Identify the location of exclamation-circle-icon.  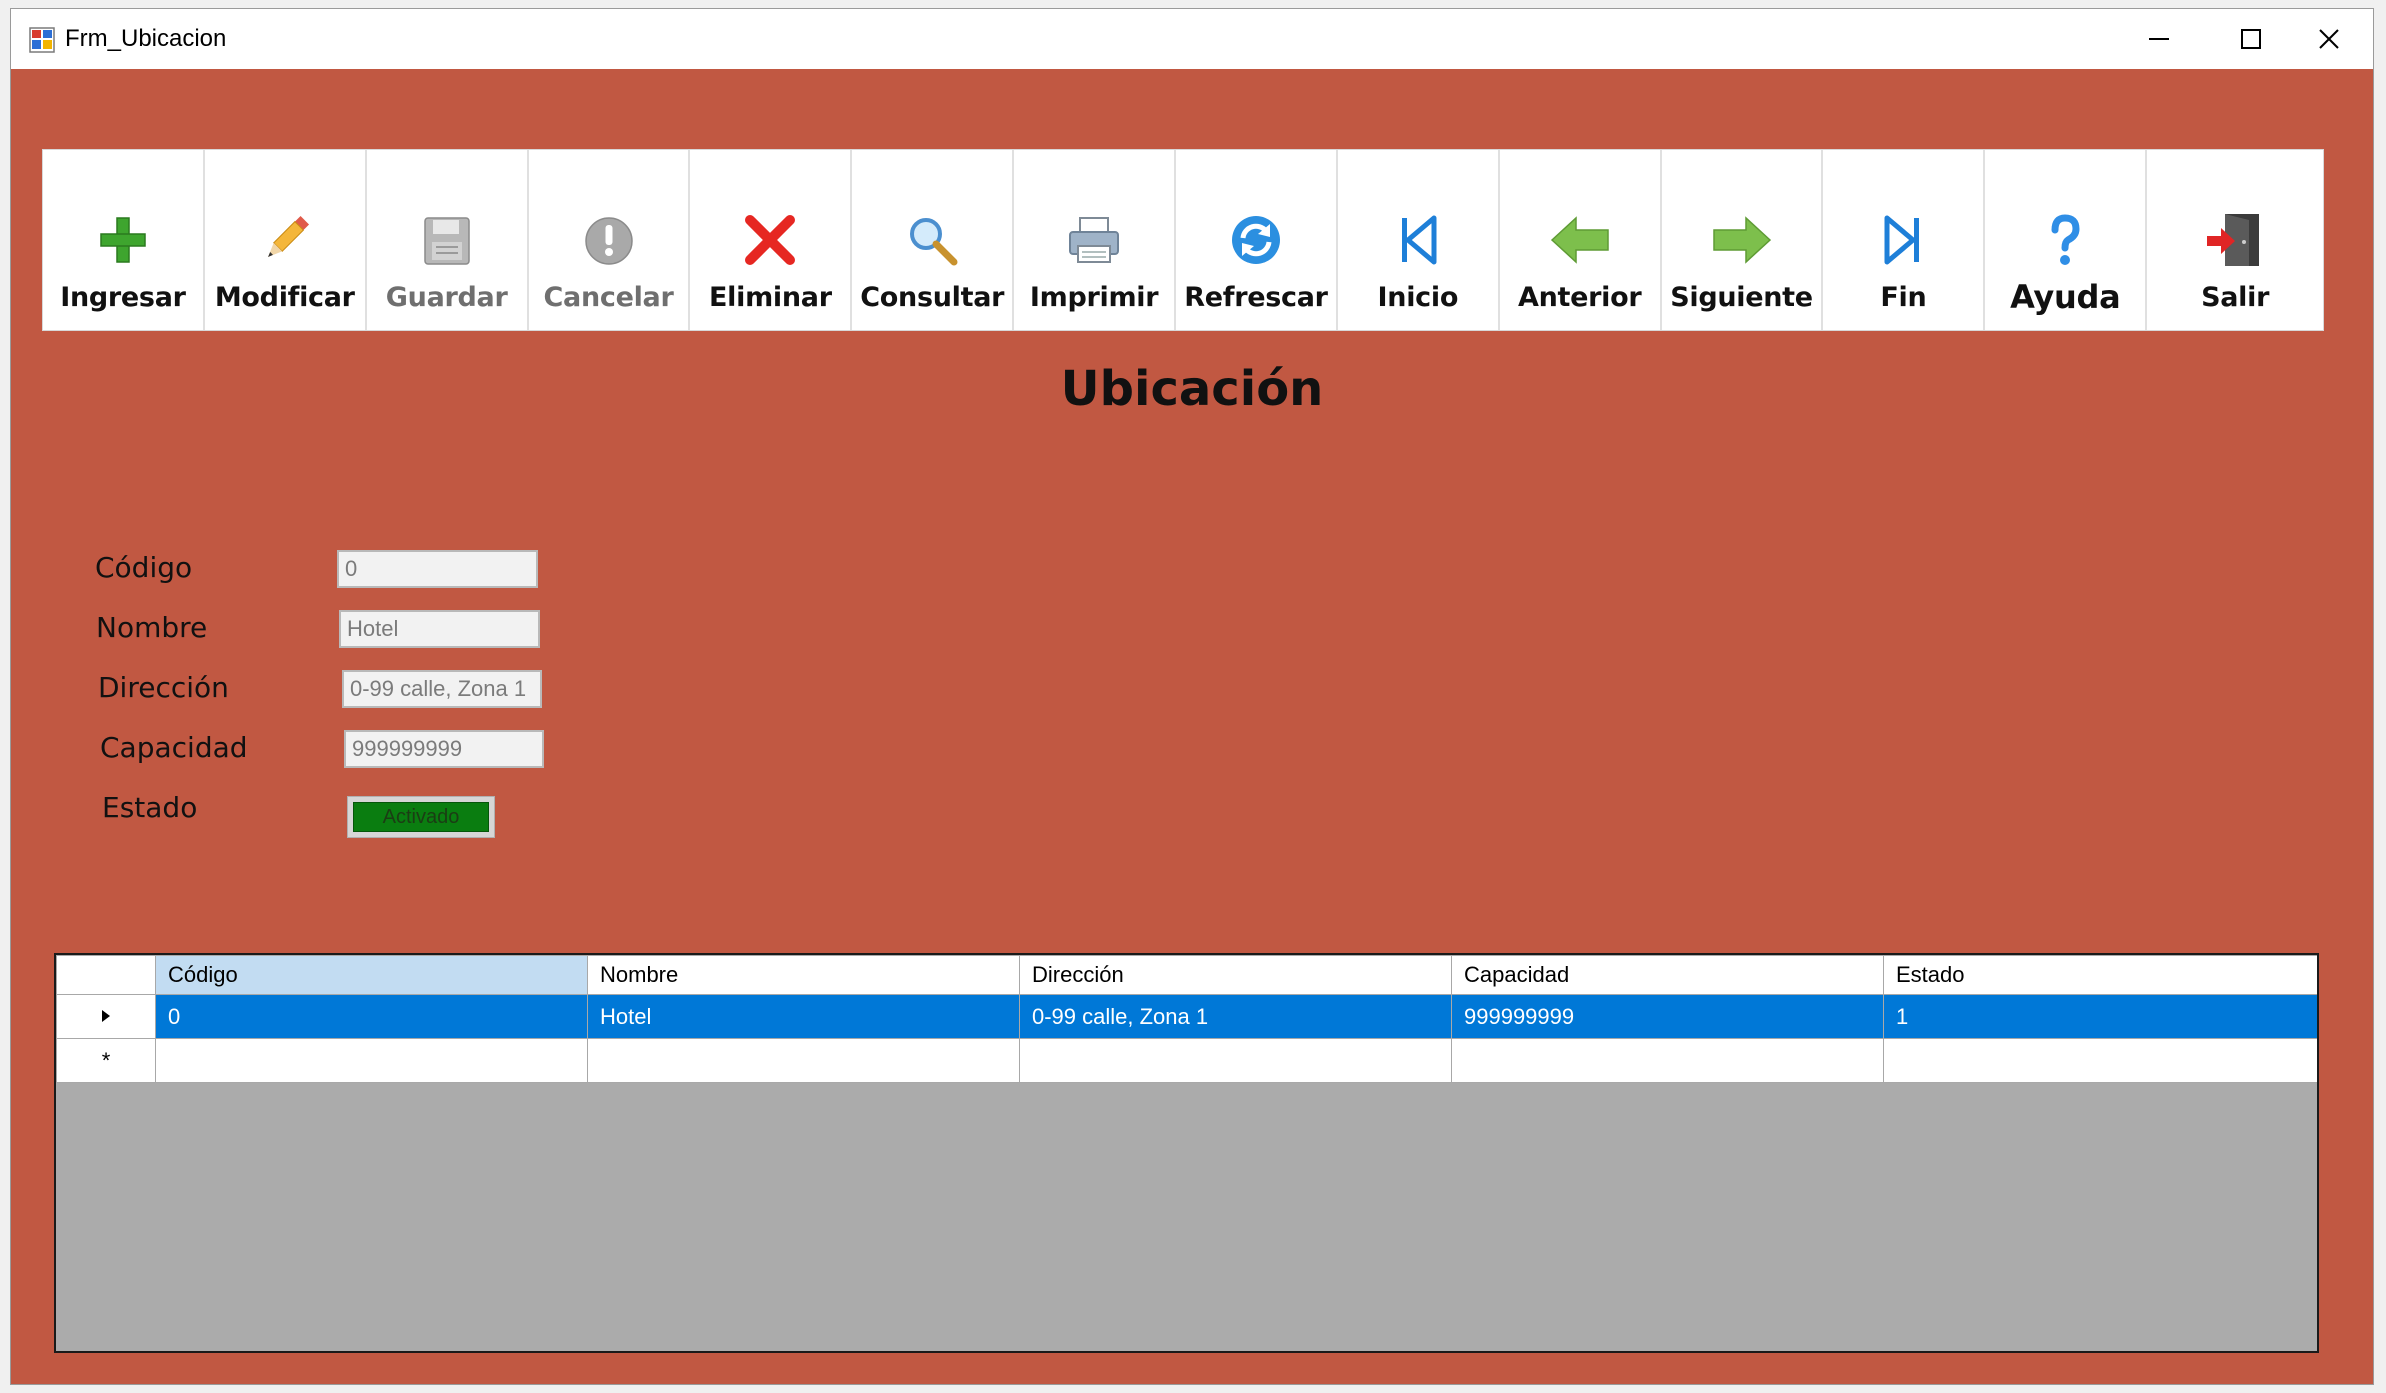
(608, 241).